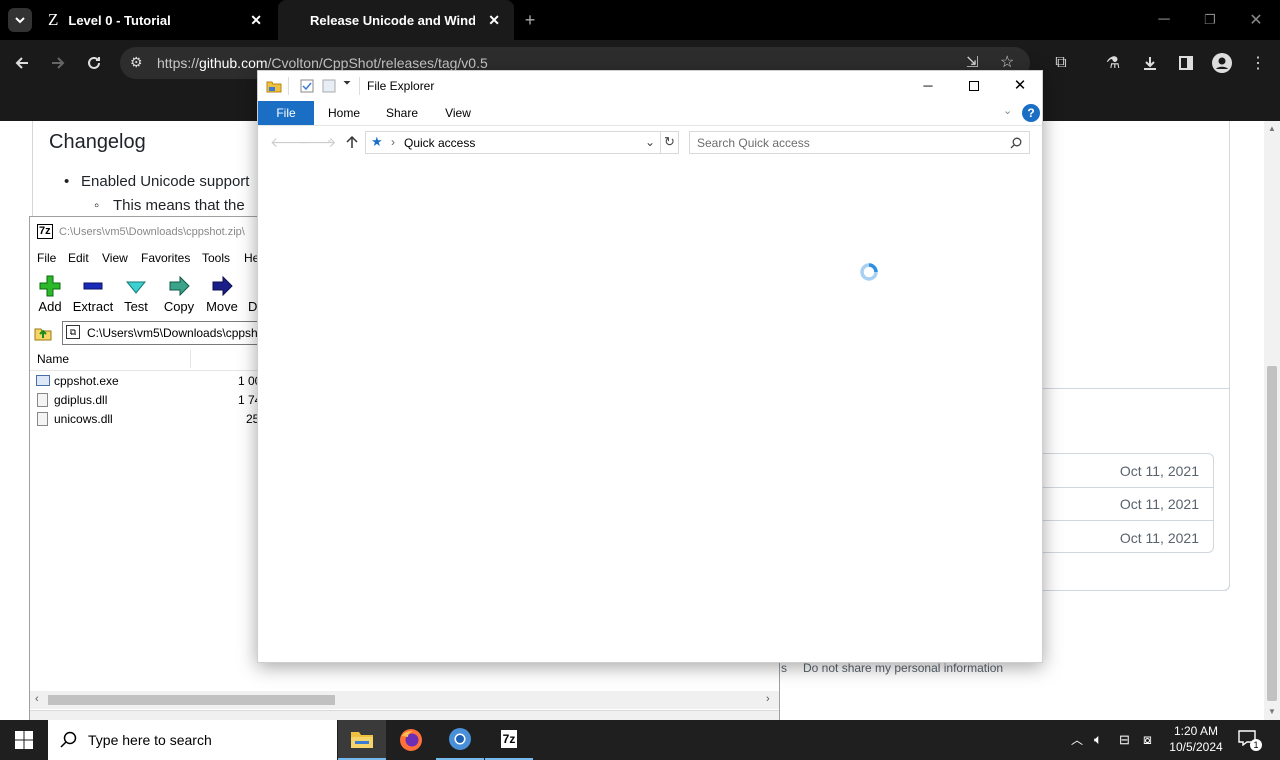 The image size is (1280, 760). I want to click on avatar-icon, so click(1222, 63).